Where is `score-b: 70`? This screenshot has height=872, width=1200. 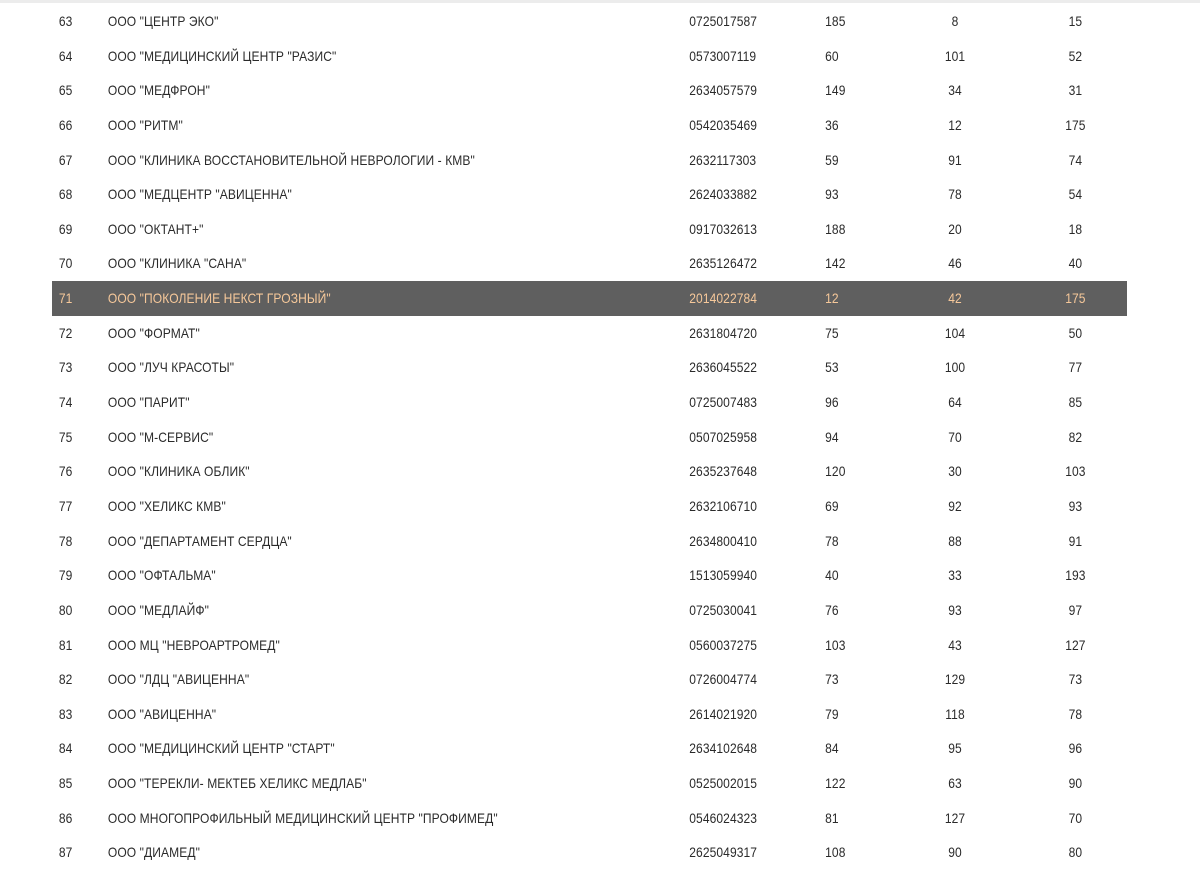
score-b: 70 is located at coordinates (955, 436).